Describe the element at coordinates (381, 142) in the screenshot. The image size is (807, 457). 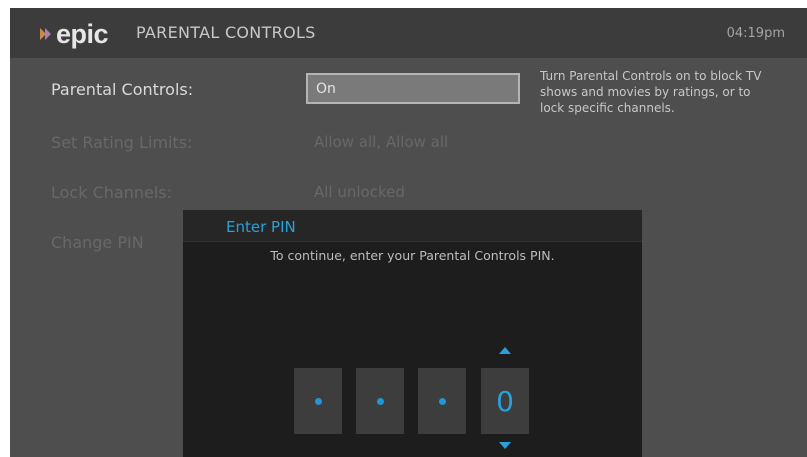
I see `rating-limits-value: Allow all, Allow all` at that location.